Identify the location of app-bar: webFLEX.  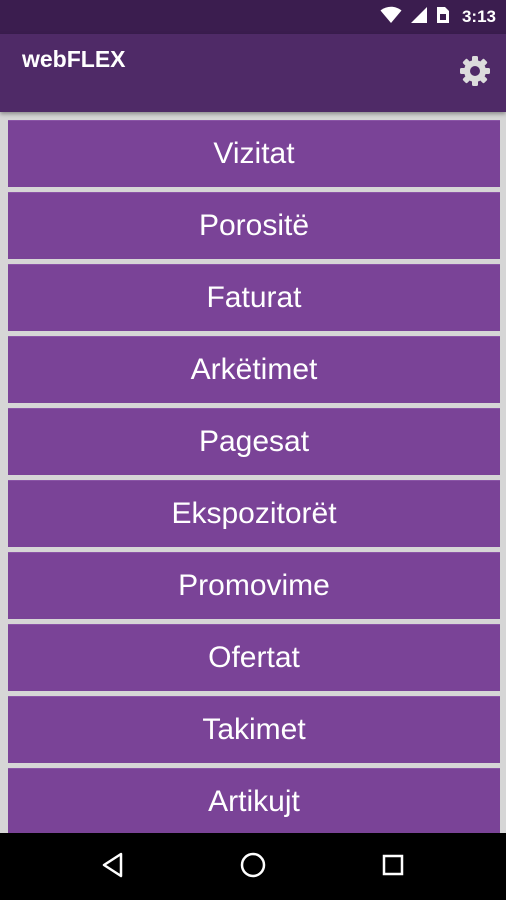
(253, 73).